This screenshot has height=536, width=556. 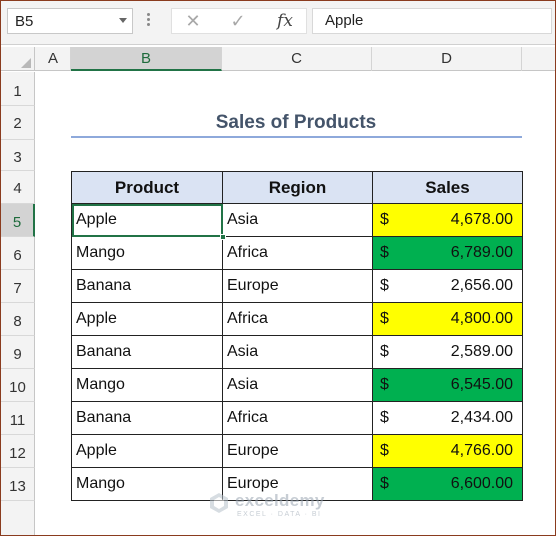 What do you see at coordinates (18, 385) in the screenshot?
I see `row-header-10: 10` at bounding box center [18, 385].